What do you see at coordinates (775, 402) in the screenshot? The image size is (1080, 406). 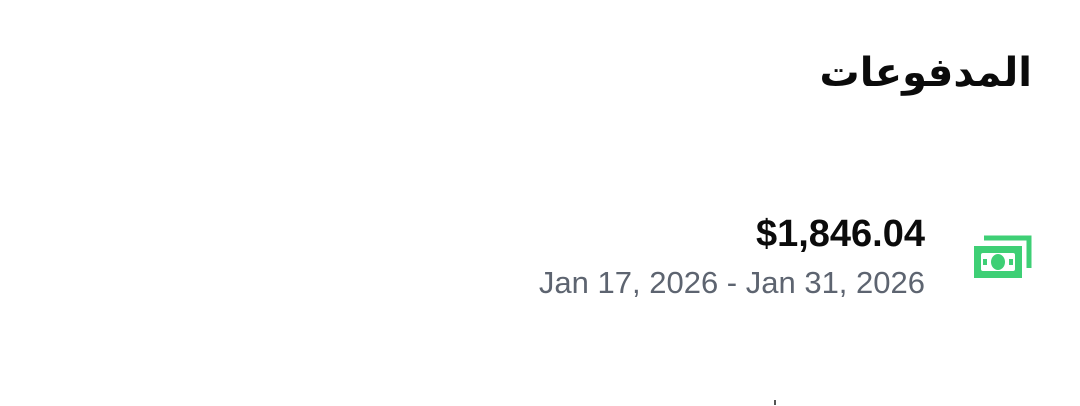 I see `divider-fragment` at bounding box center [775, 402].